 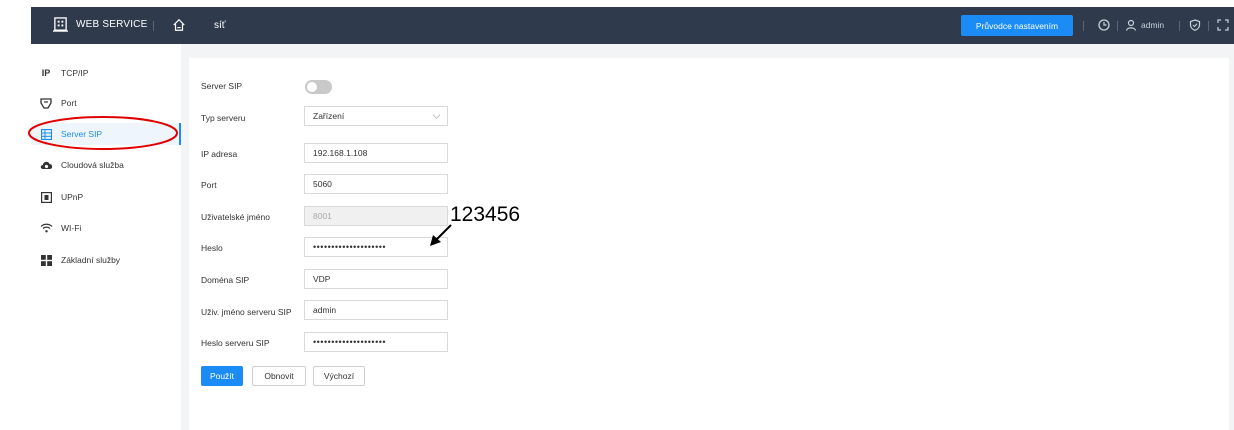 I want to click on server-type-value: Zařízení, so click(x=329, y=116).